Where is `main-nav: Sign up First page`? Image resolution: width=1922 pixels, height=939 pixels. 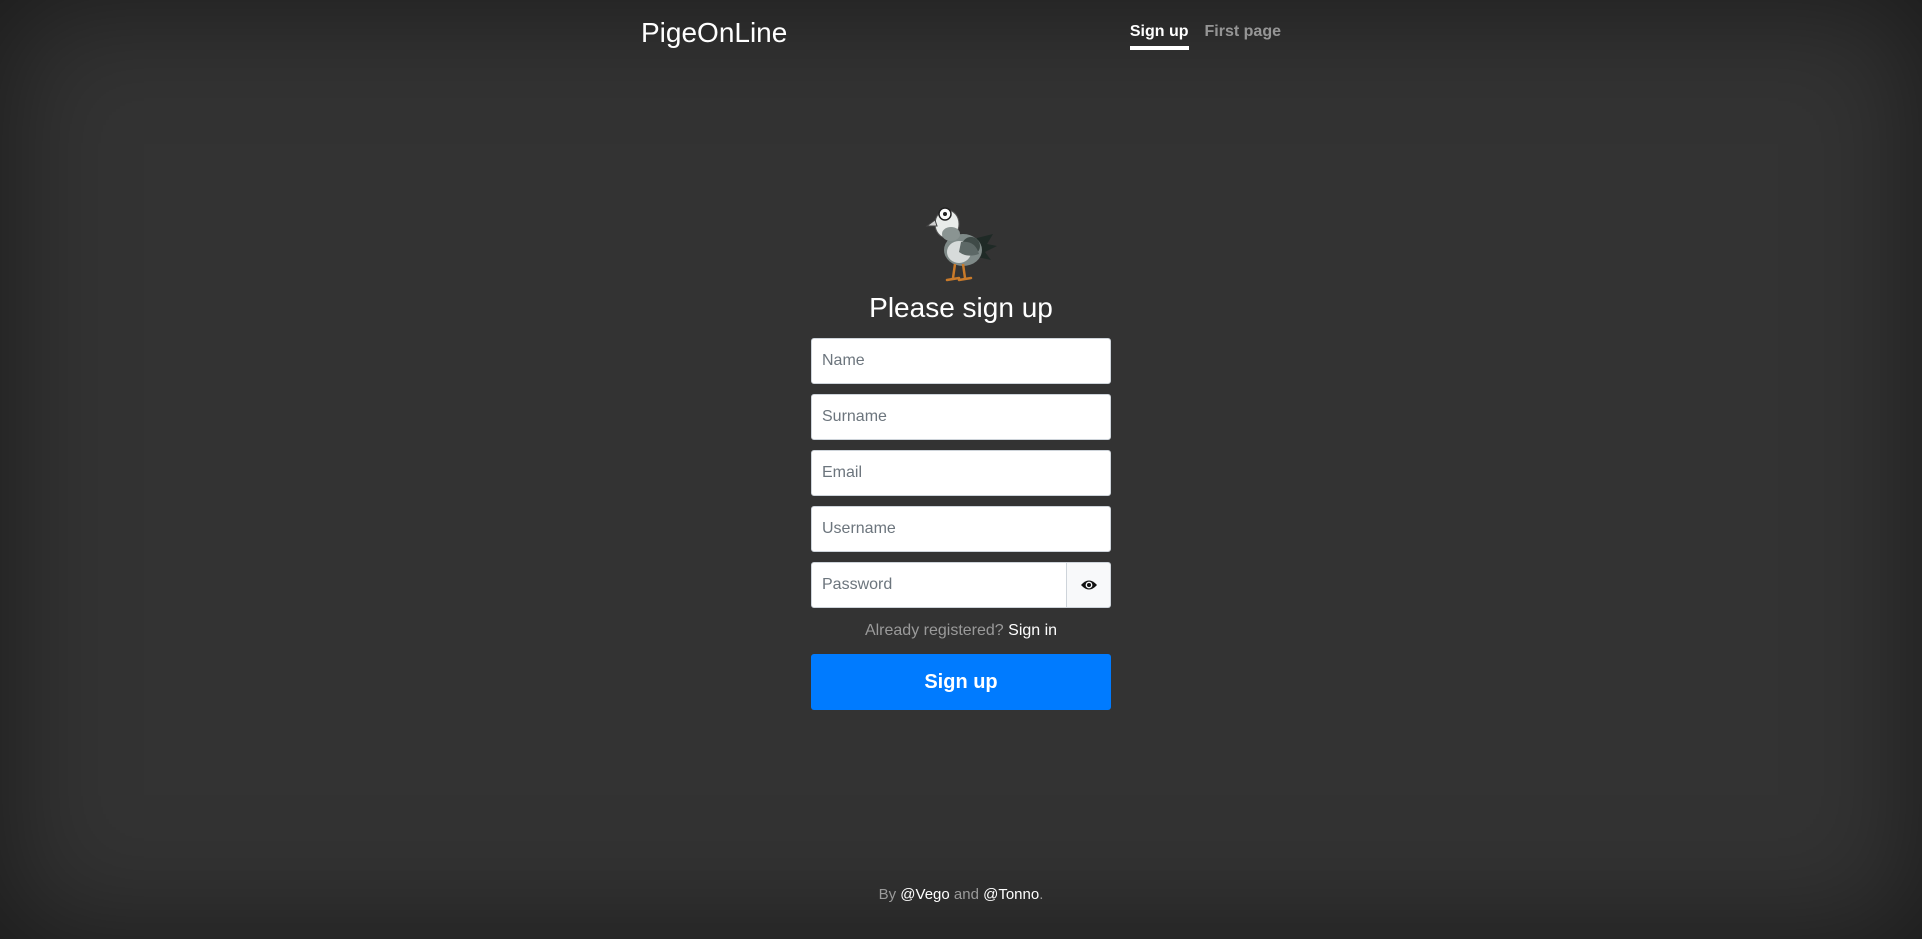 main-nav: Sign up First page is located at coordinates (1205, 36).